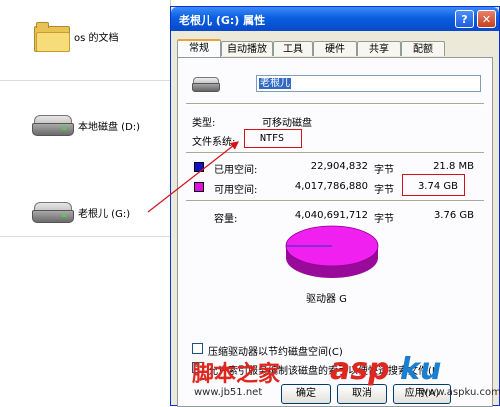 The width and height of the screenshot is (500, 407). I want to click on removable-disk-g: 老根儿 (G:), so click(81, 212).